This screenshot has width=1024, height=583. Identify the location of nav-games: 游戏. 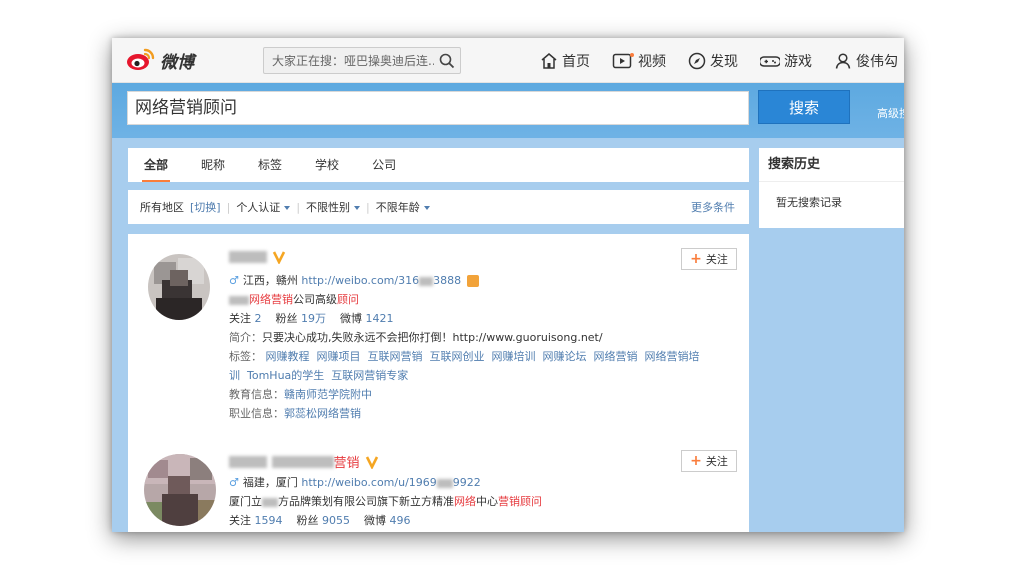
(786, 61).